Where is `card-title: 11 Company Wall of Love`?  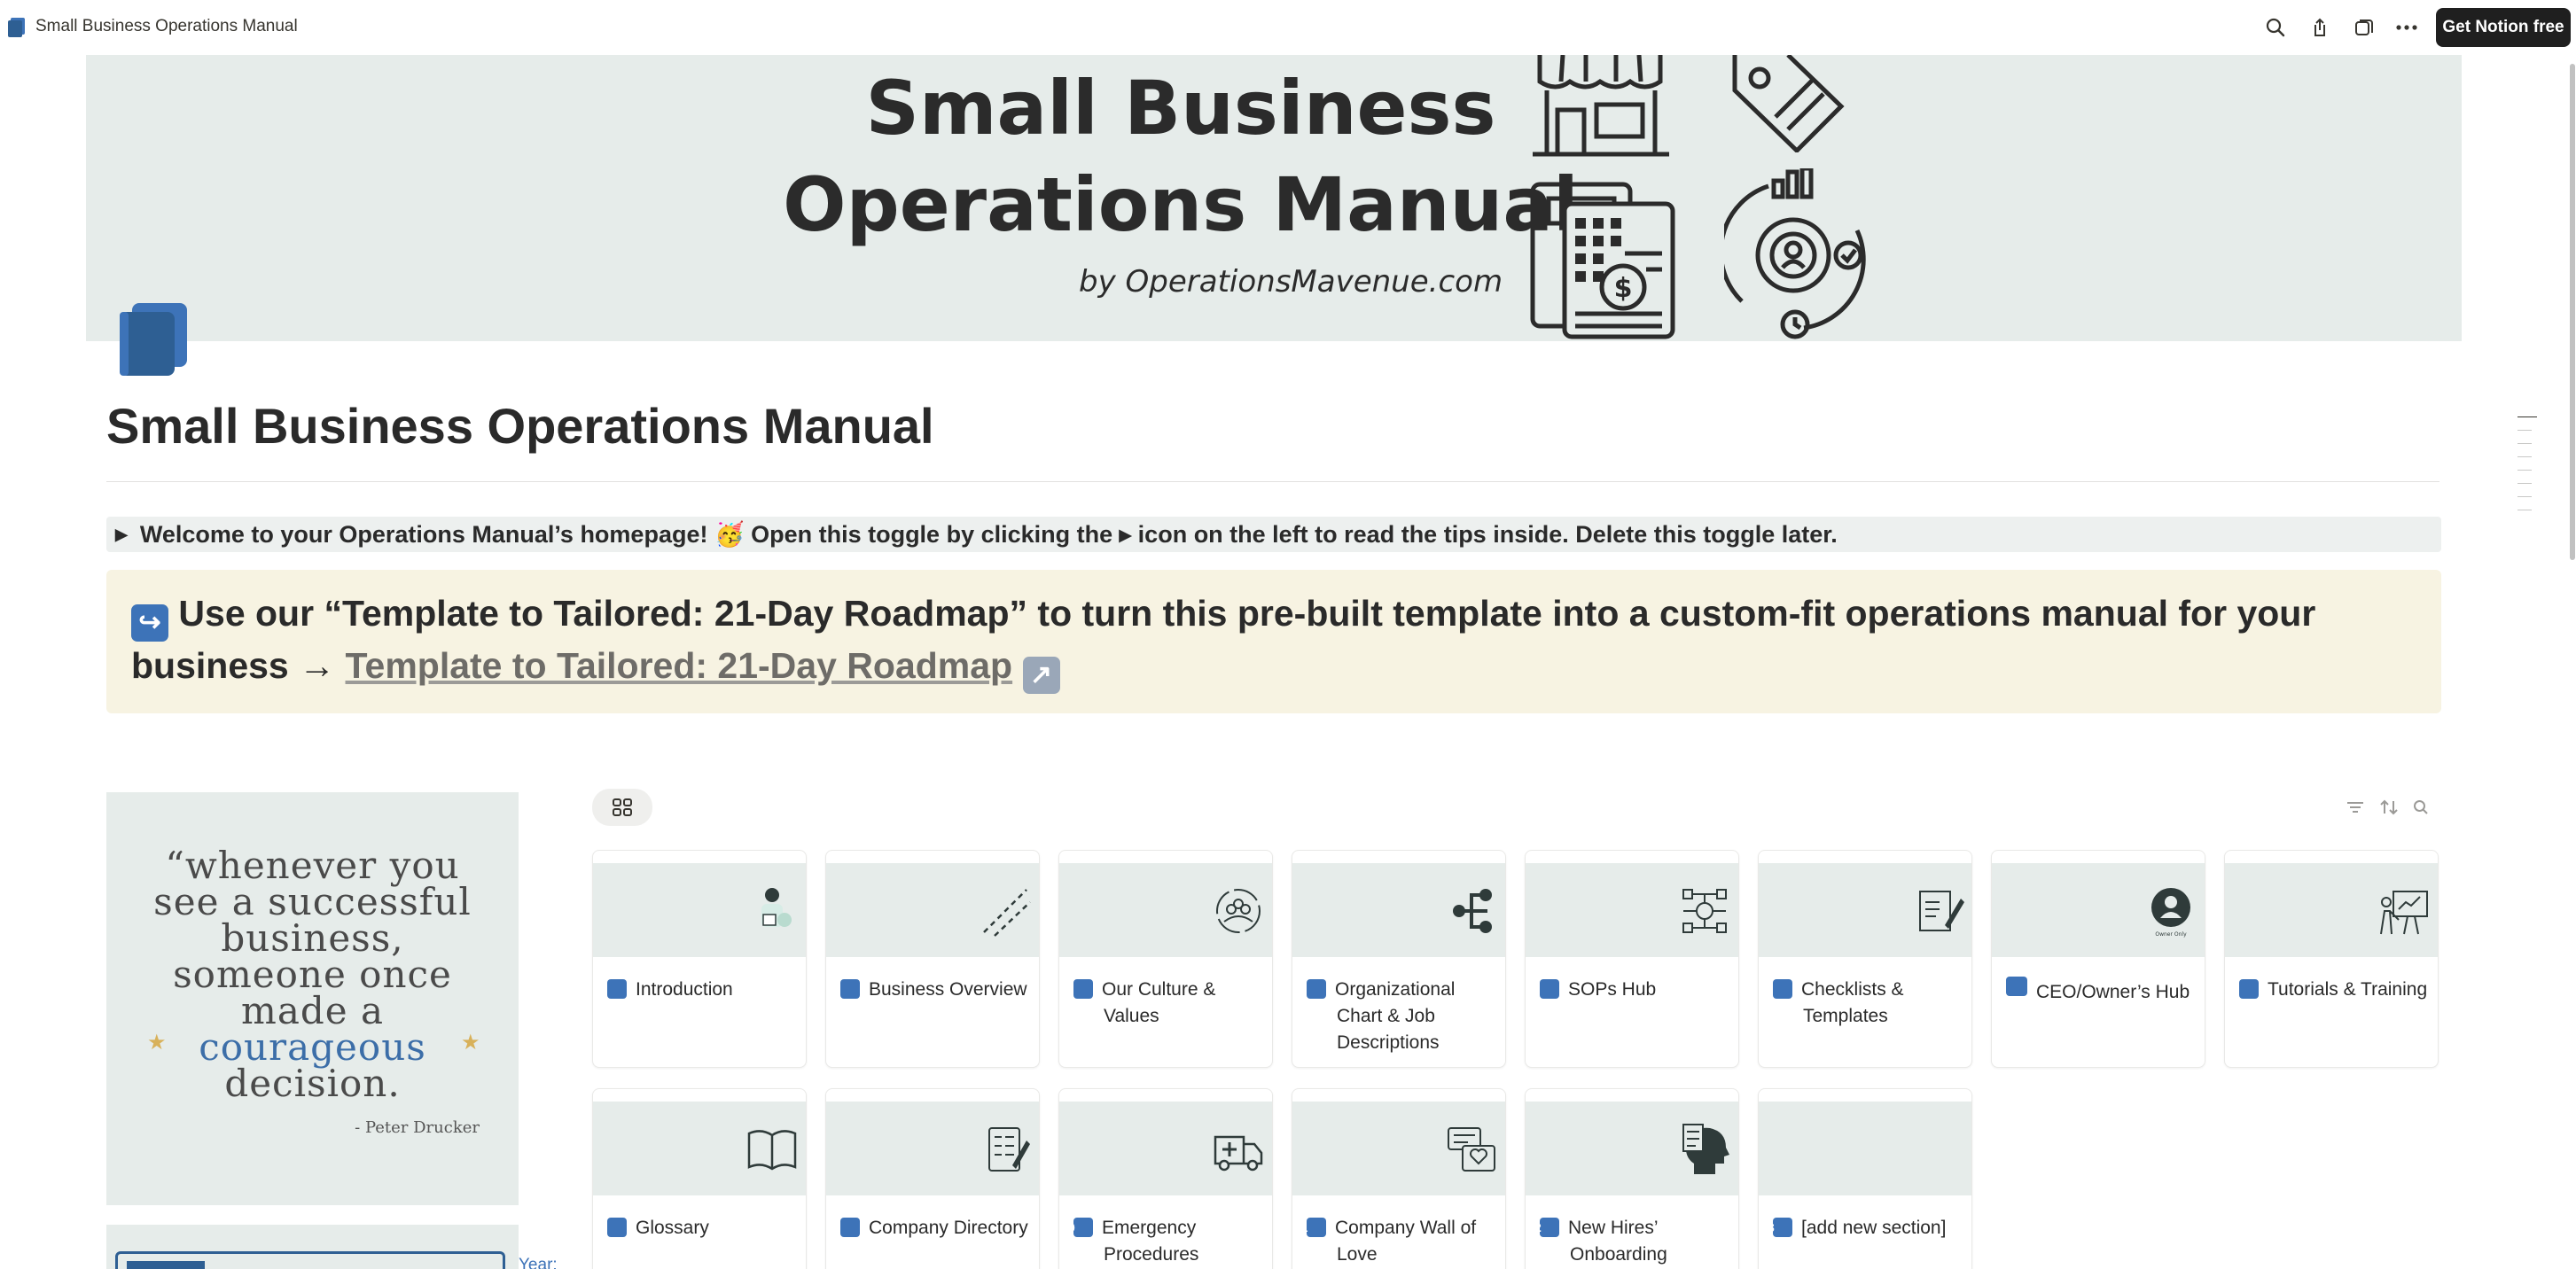
card-title: 11 Company Wall of Love is located at coordinates (1397, 1241).